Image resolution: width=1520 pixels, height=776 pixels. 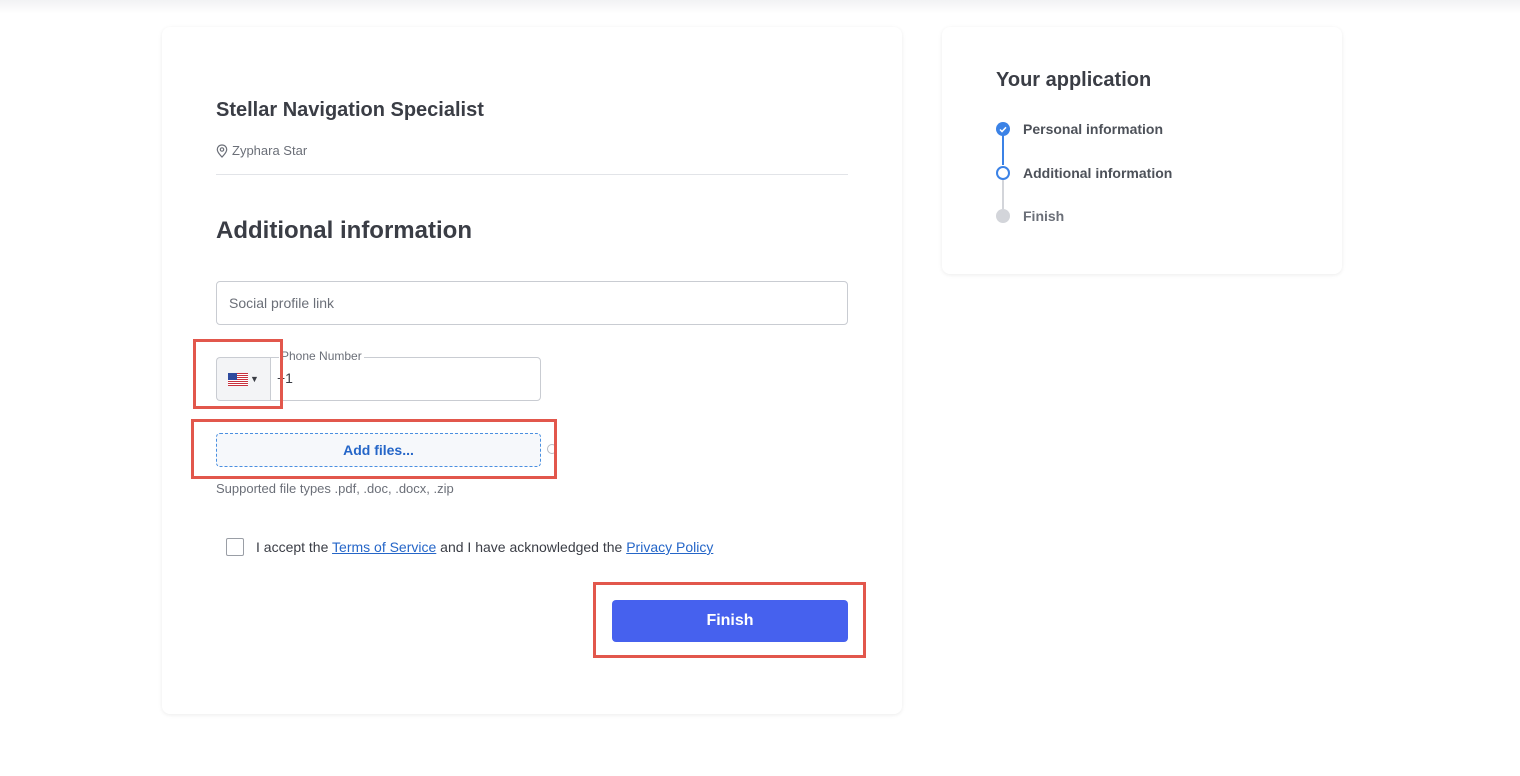 I want to click on chevron-down-icon: ▼, so click(x=254, y=379).